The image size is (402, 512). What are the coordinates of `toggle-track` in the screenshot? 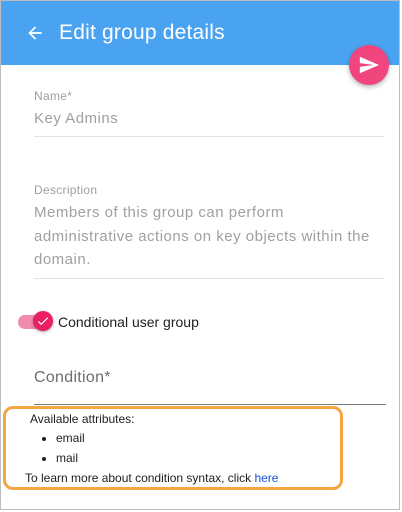 It's located at (35, 321).